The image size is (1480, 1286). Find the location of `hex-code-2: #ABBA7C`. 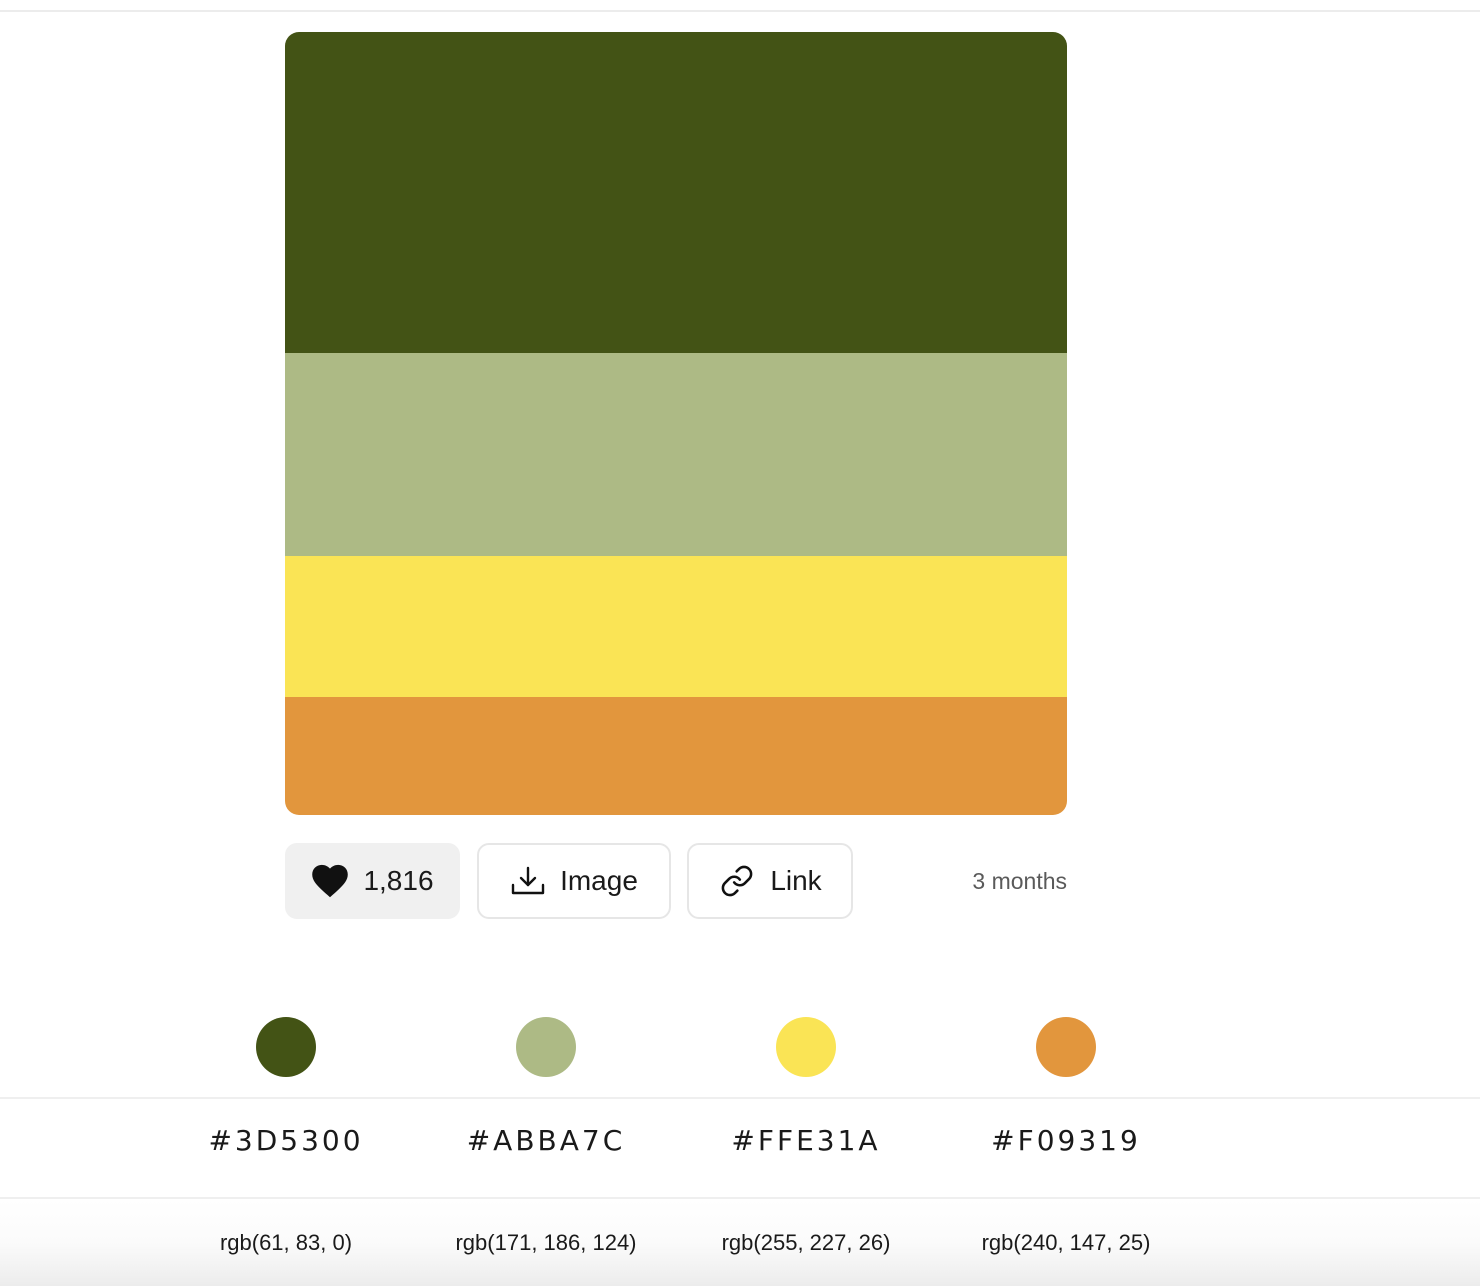

hex-code-2: #ABBA7C is located at coordinates (546, 1140).